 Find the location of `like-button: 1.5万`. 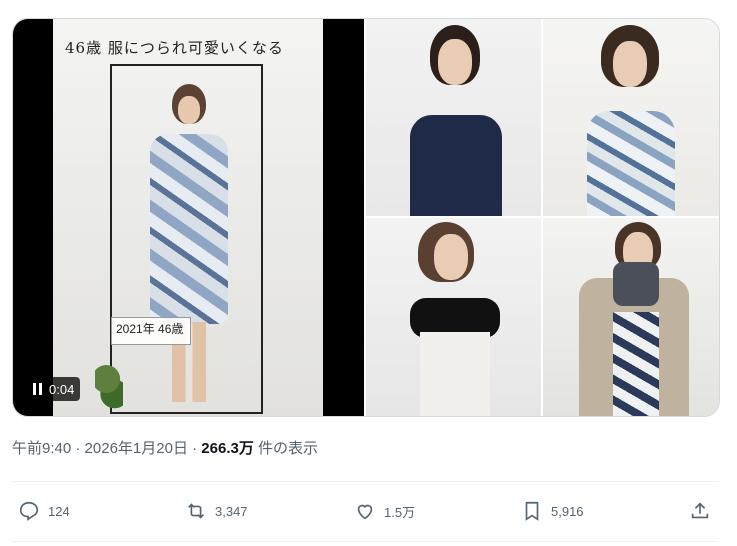

like-button: 1.5万 is located at coordinates (384, 511).